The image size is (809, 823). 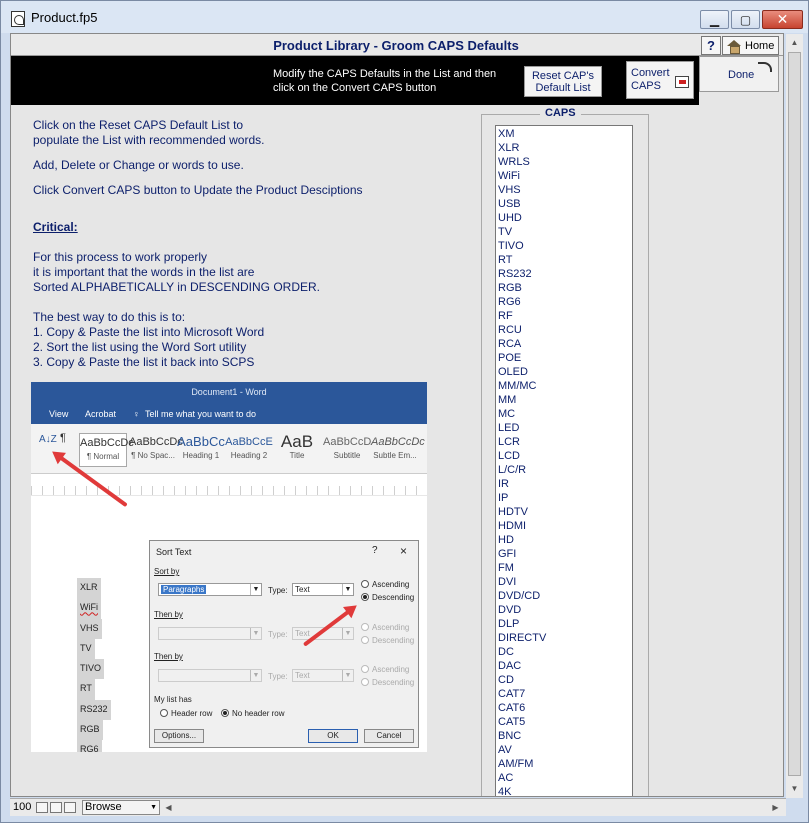 I want to click on dialog-label: My list has, so click(x=173, y=699).